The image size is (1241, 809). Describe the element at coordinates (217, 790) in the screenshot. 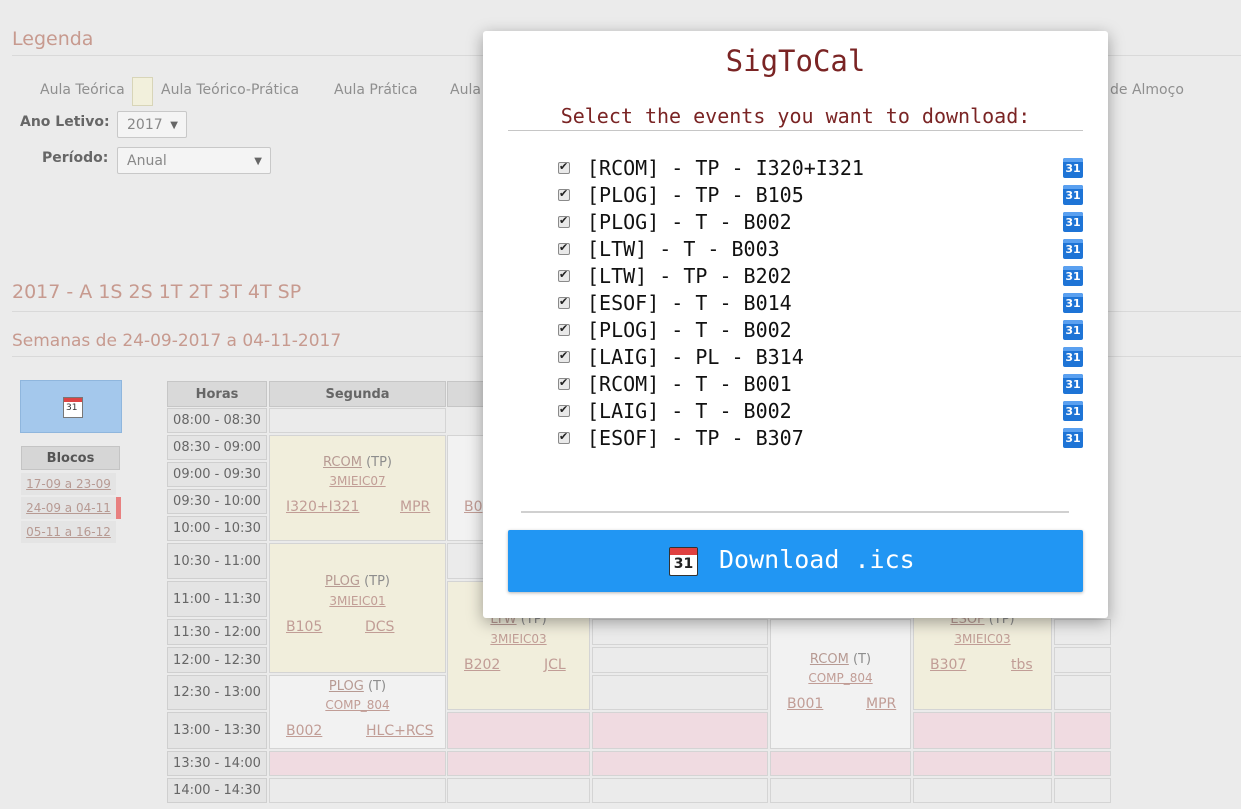

I see `hour-cell: 14:00 - 14:30` at that location.